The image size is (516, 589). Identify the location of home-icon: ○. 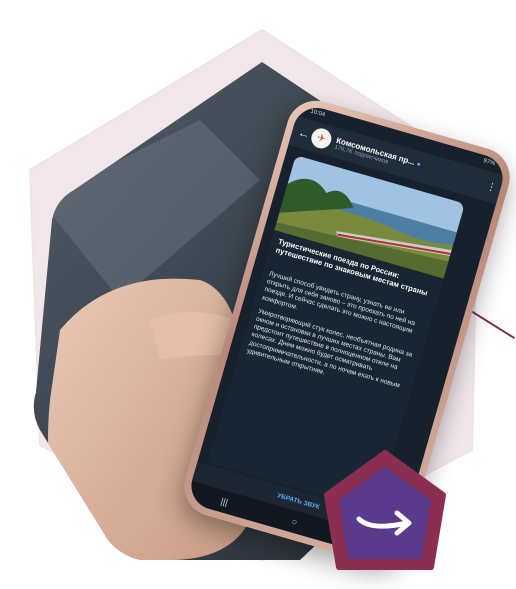
(295, 521).